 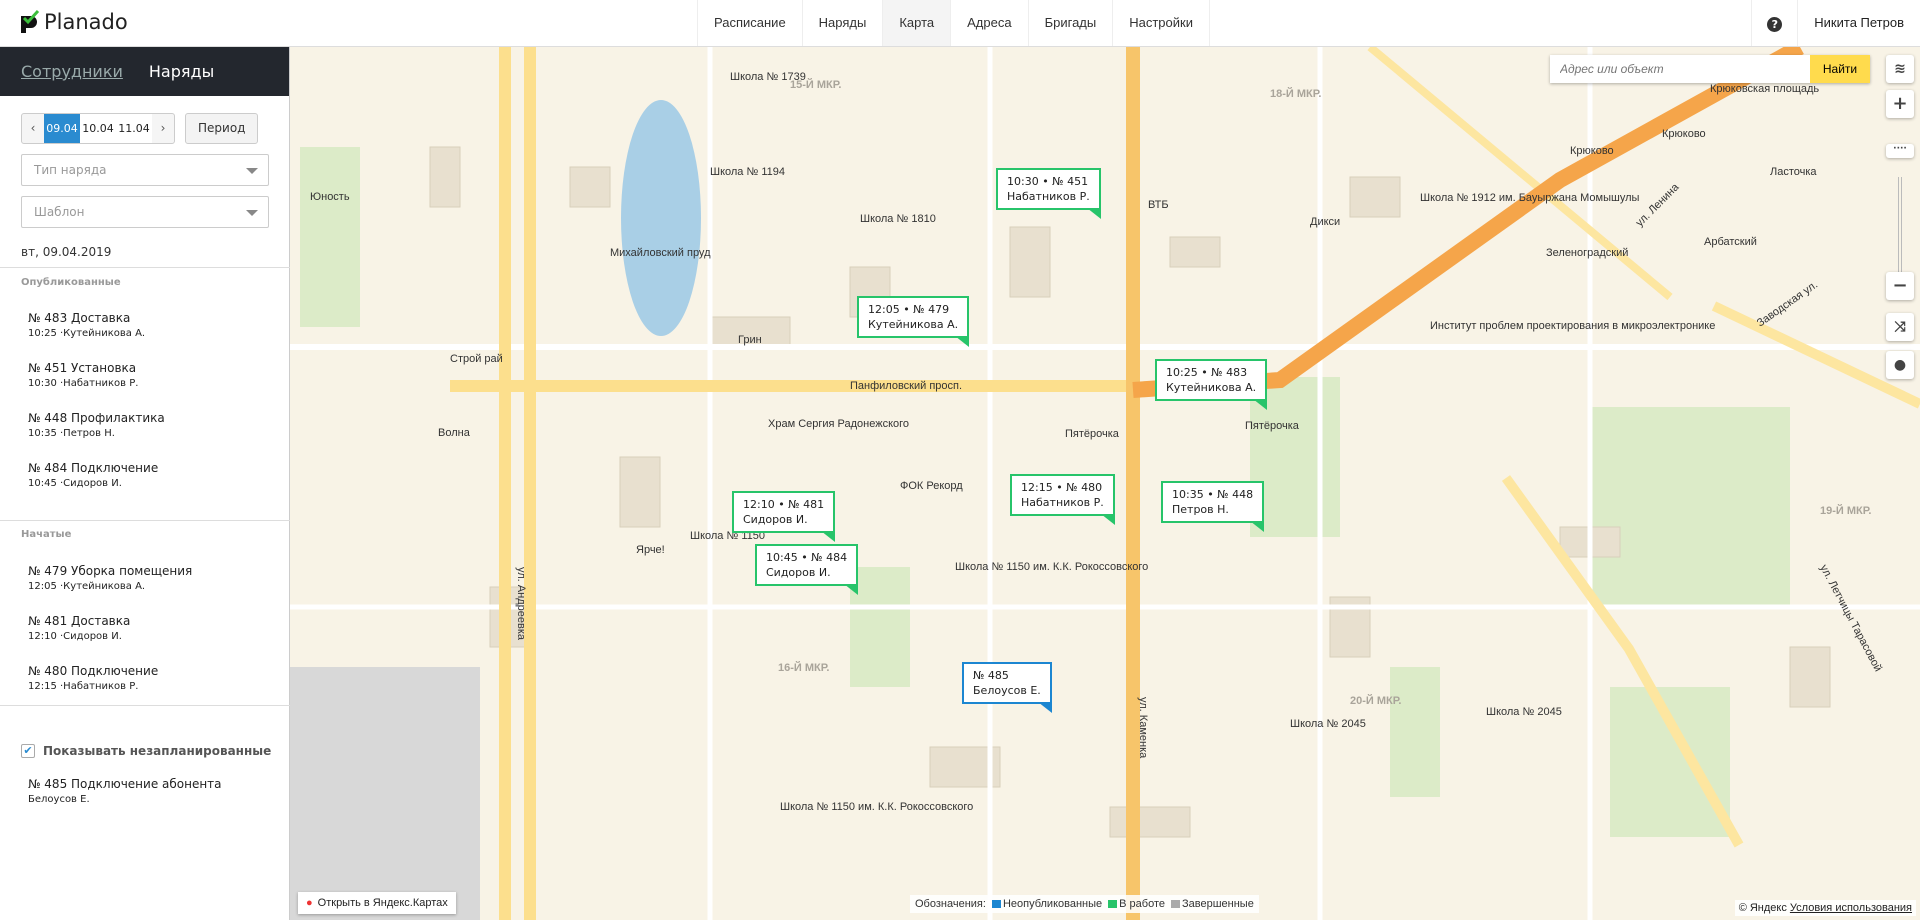 I want to click on published-heading: Опубликованные, so click(x=71, y=282).